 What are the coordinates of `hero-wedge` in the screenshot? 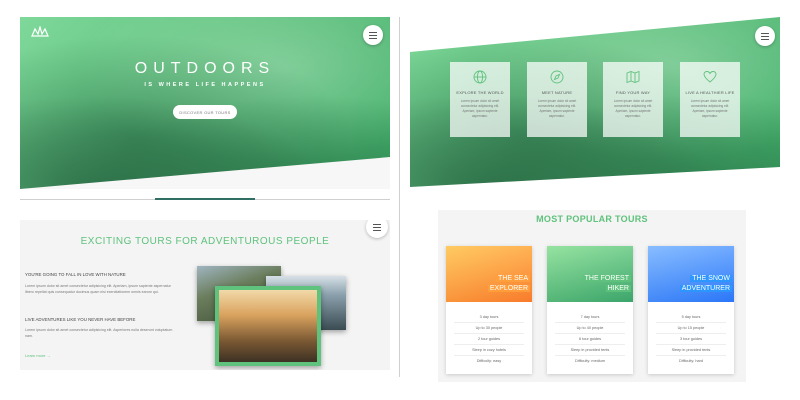 It's located at (205, 173).